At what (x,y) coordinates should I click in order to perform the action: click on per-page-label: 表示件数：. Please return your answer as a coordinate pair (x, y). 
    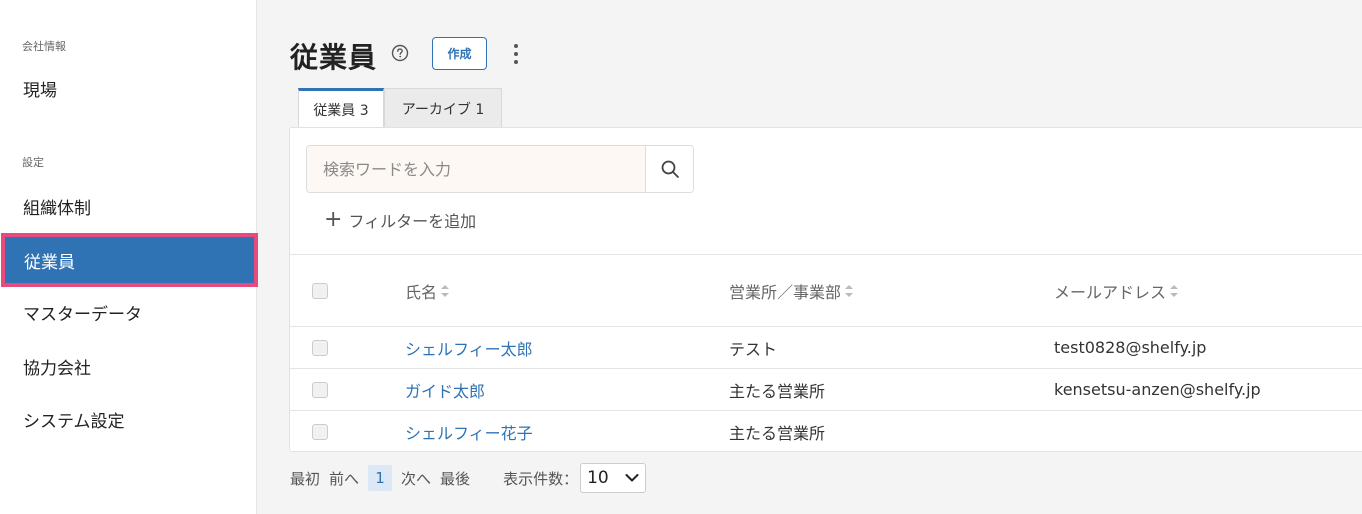
    Looking at the image, I should click on (541, 478).